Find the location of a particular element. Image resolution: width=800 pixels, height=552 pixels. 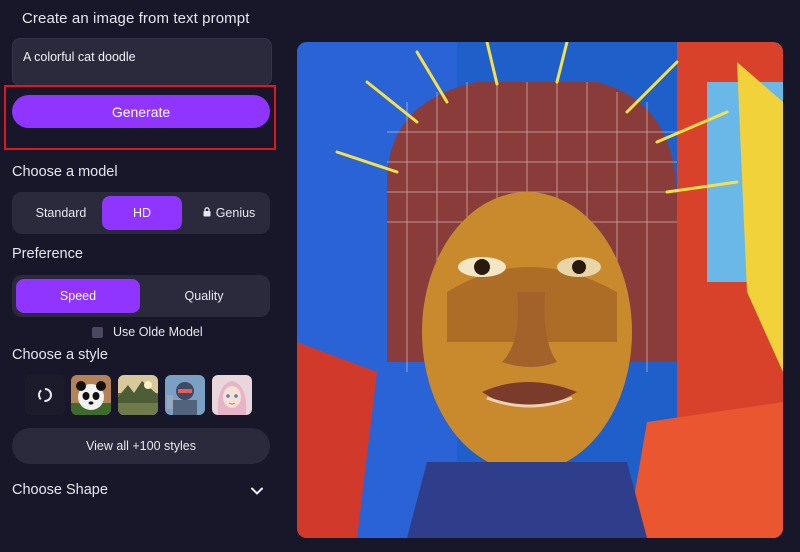

style-thumb-none is located at coordinates (45, 395).